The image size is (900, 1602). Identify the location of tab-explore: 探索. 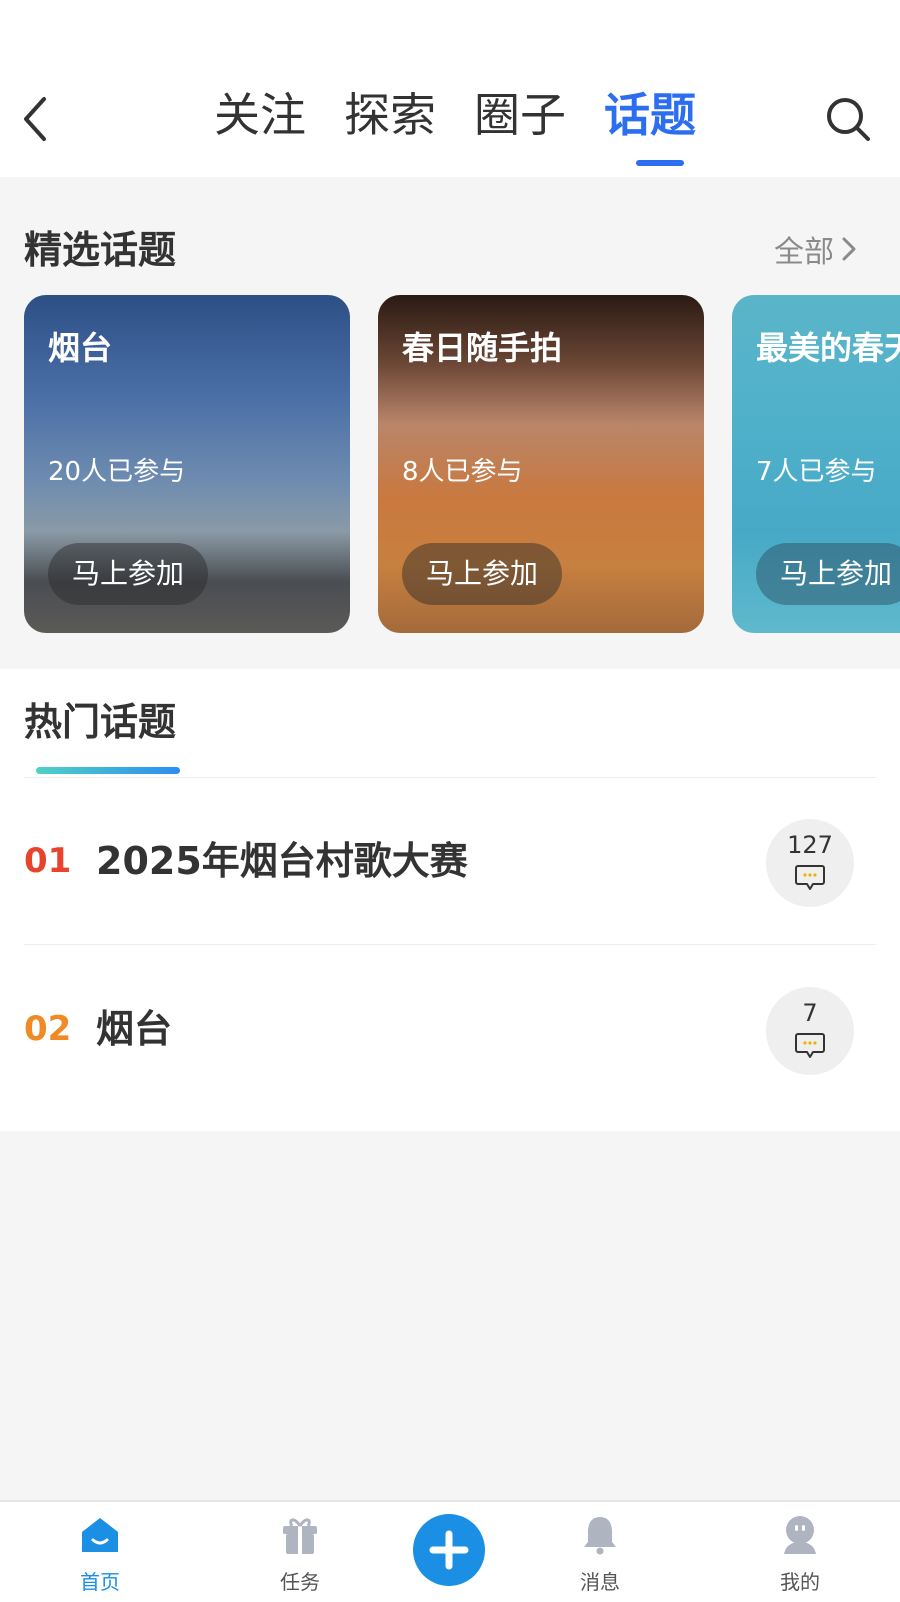
(390, 115).